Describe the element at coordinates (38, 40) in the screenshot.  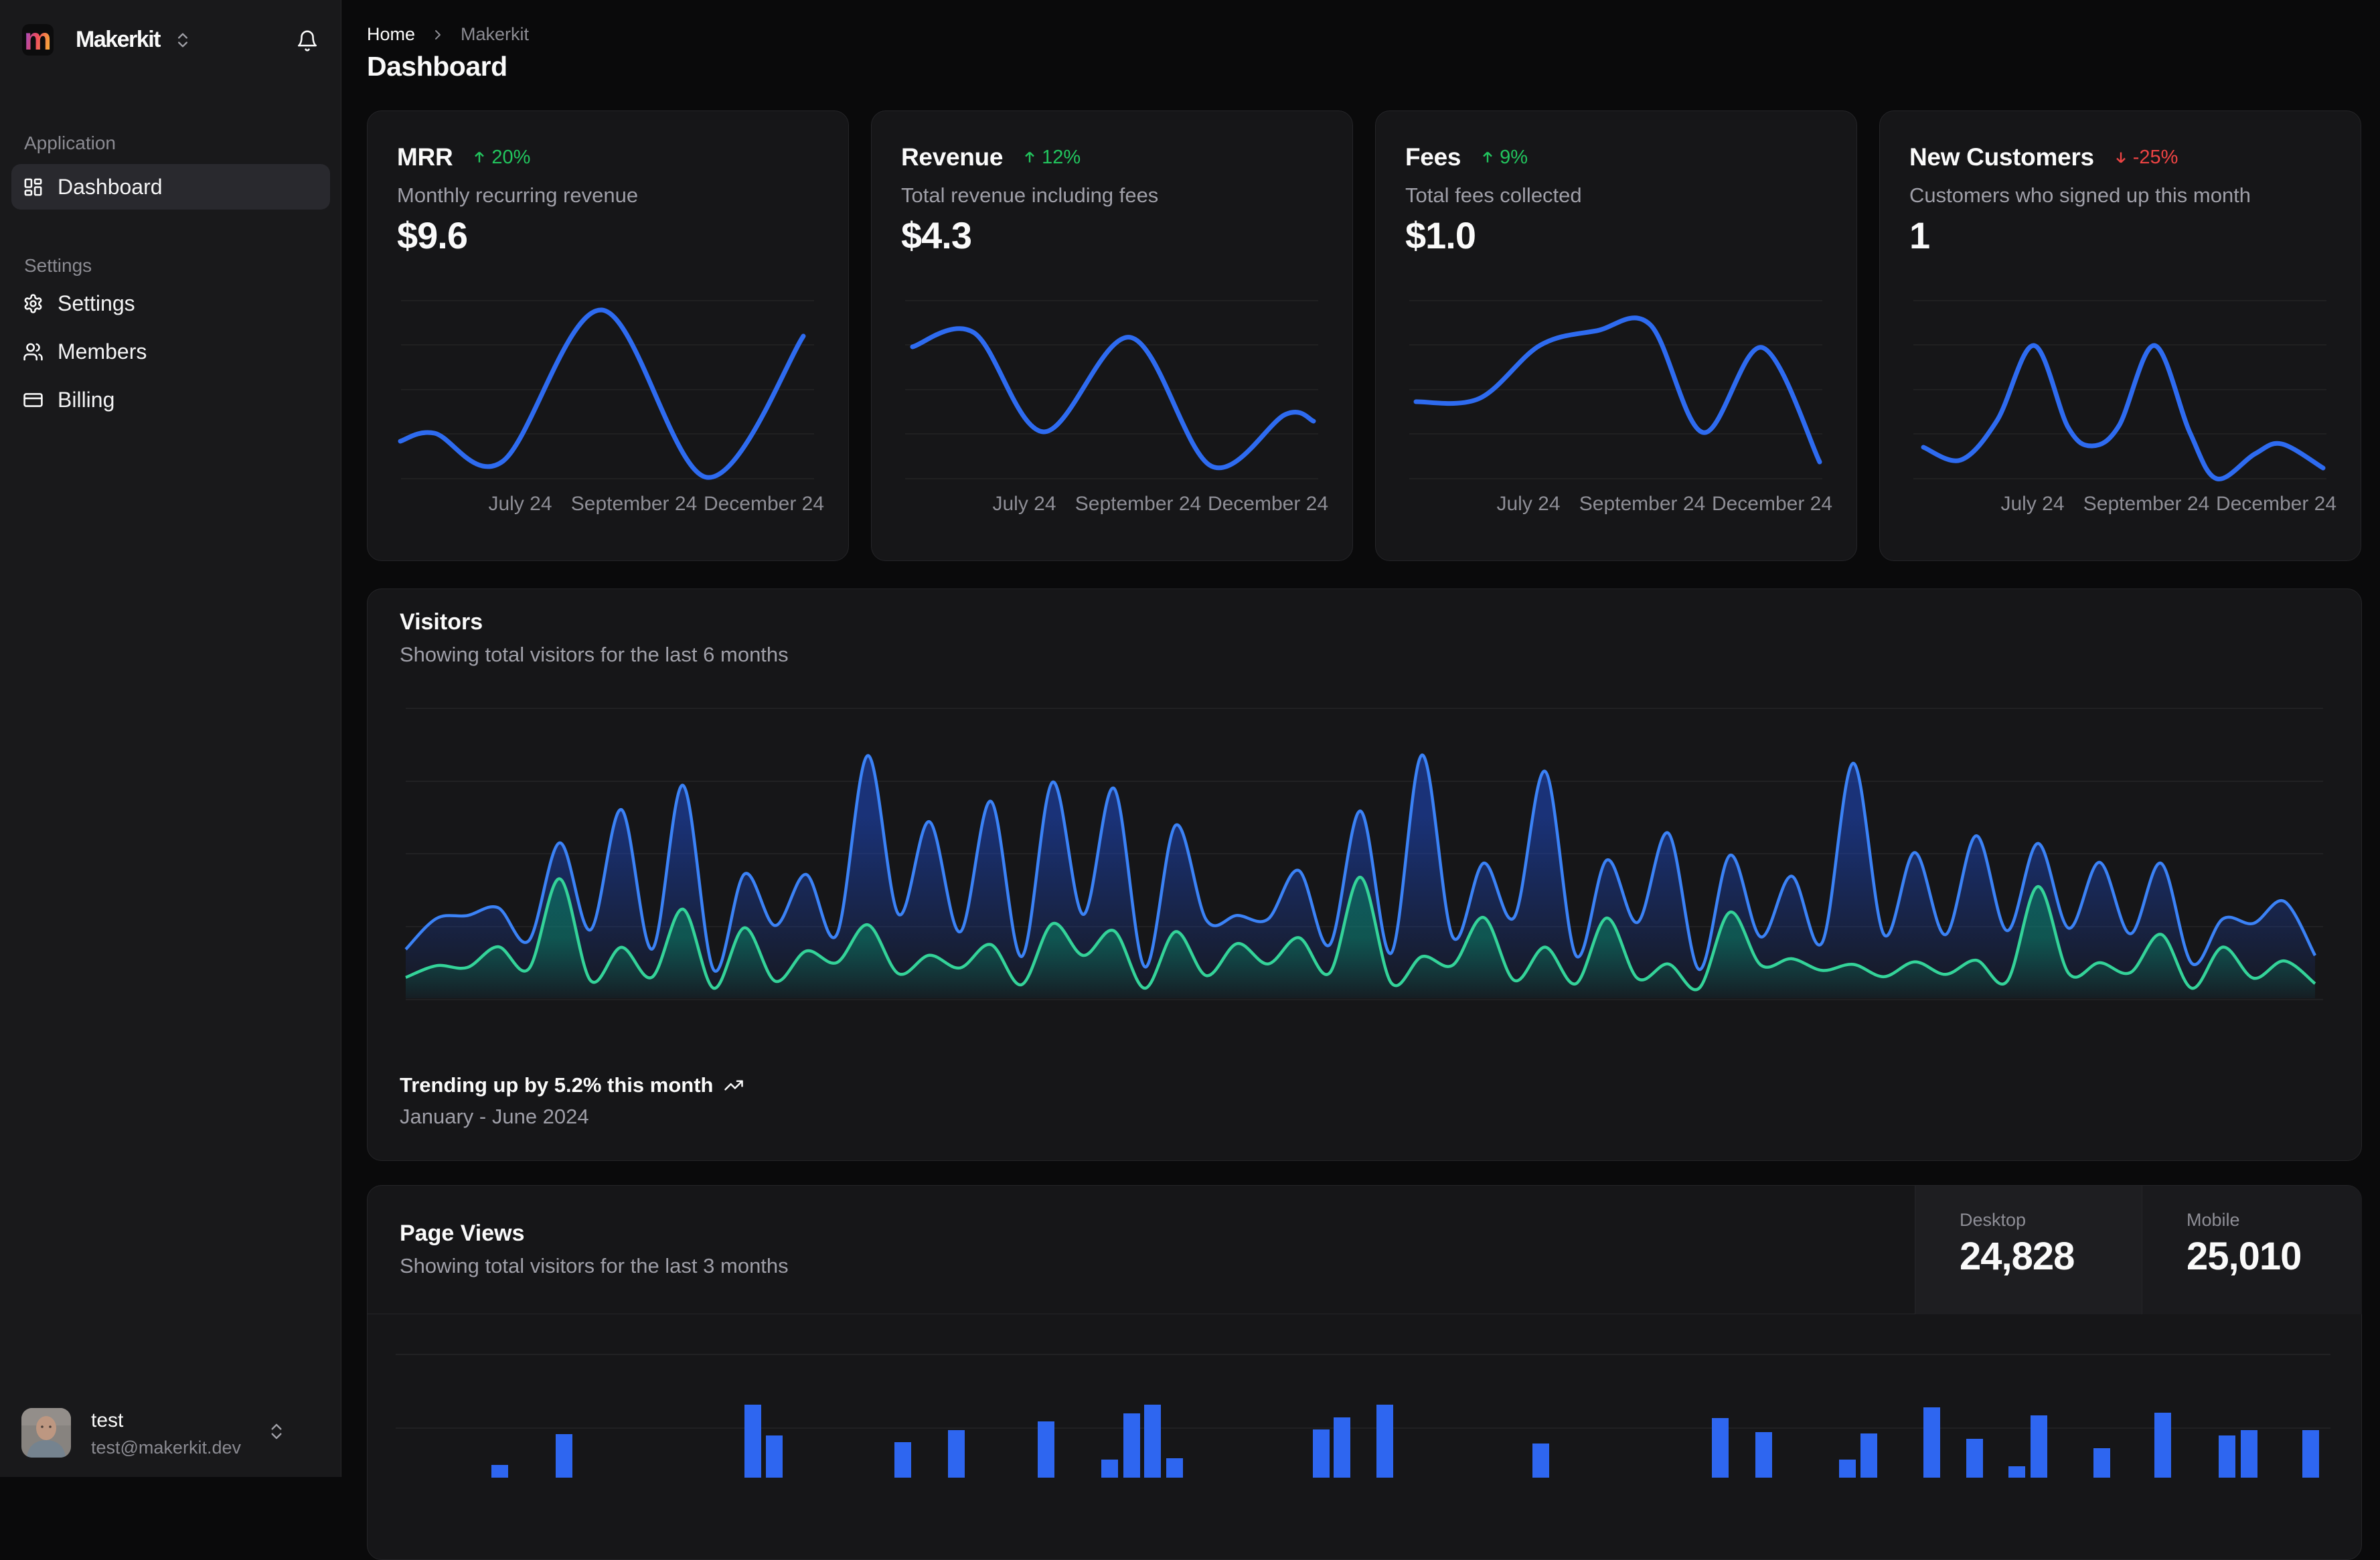
I see `svg-text: m` at that location.